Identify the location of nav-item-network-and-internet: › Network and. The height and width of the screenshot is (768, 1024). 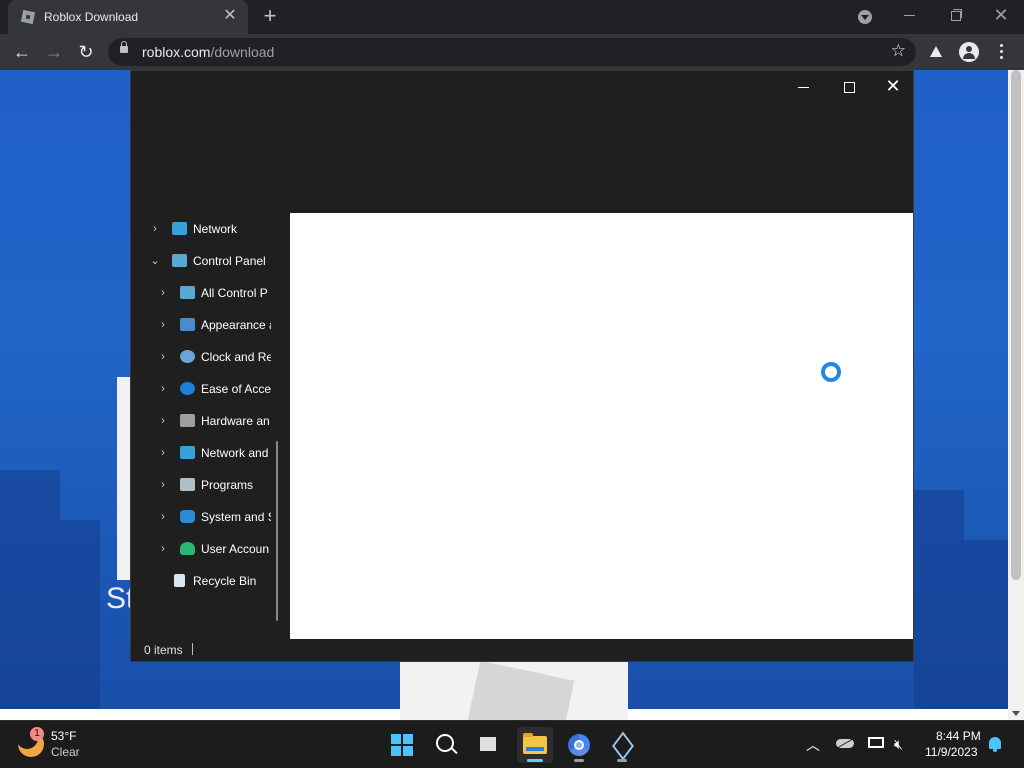
(201, 453).